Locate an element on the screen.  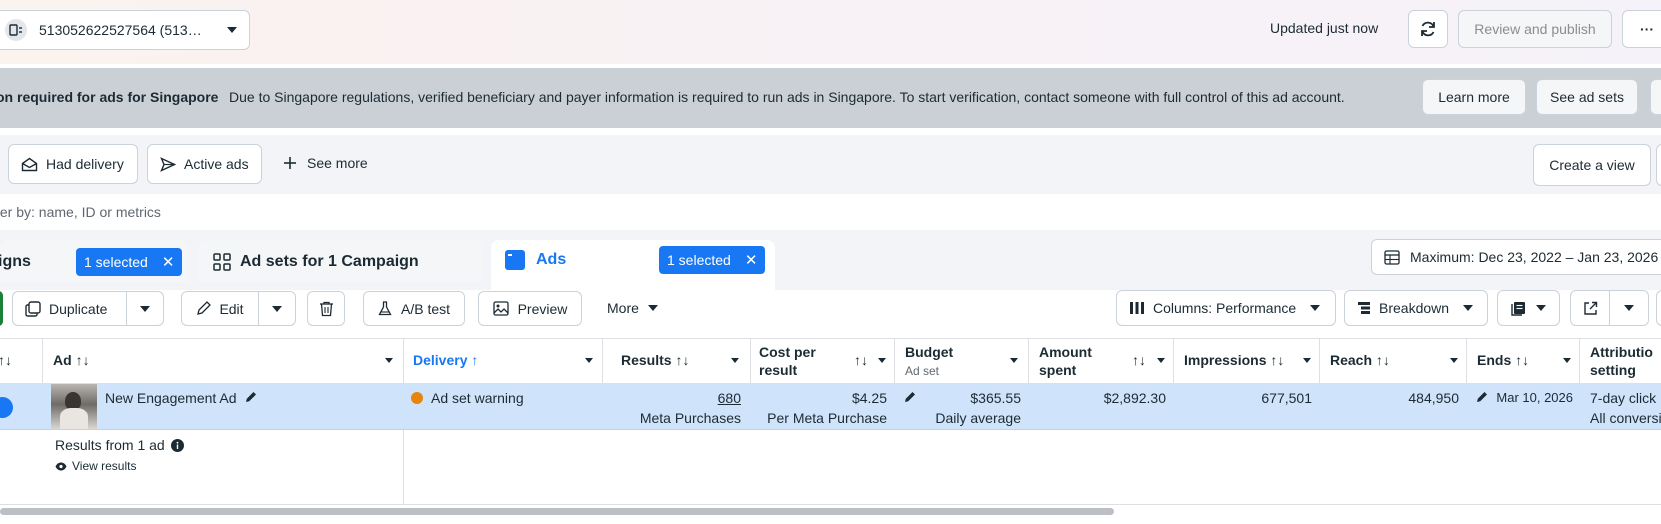
active-ads-filter: Active ads is located at coordinates (204, 164).